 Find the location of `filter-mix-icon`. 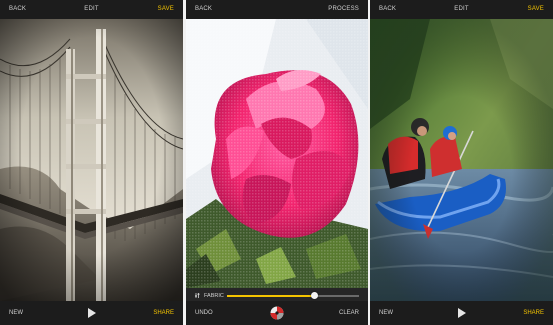

filter-mix-icon is located at coordinates (277, 313).